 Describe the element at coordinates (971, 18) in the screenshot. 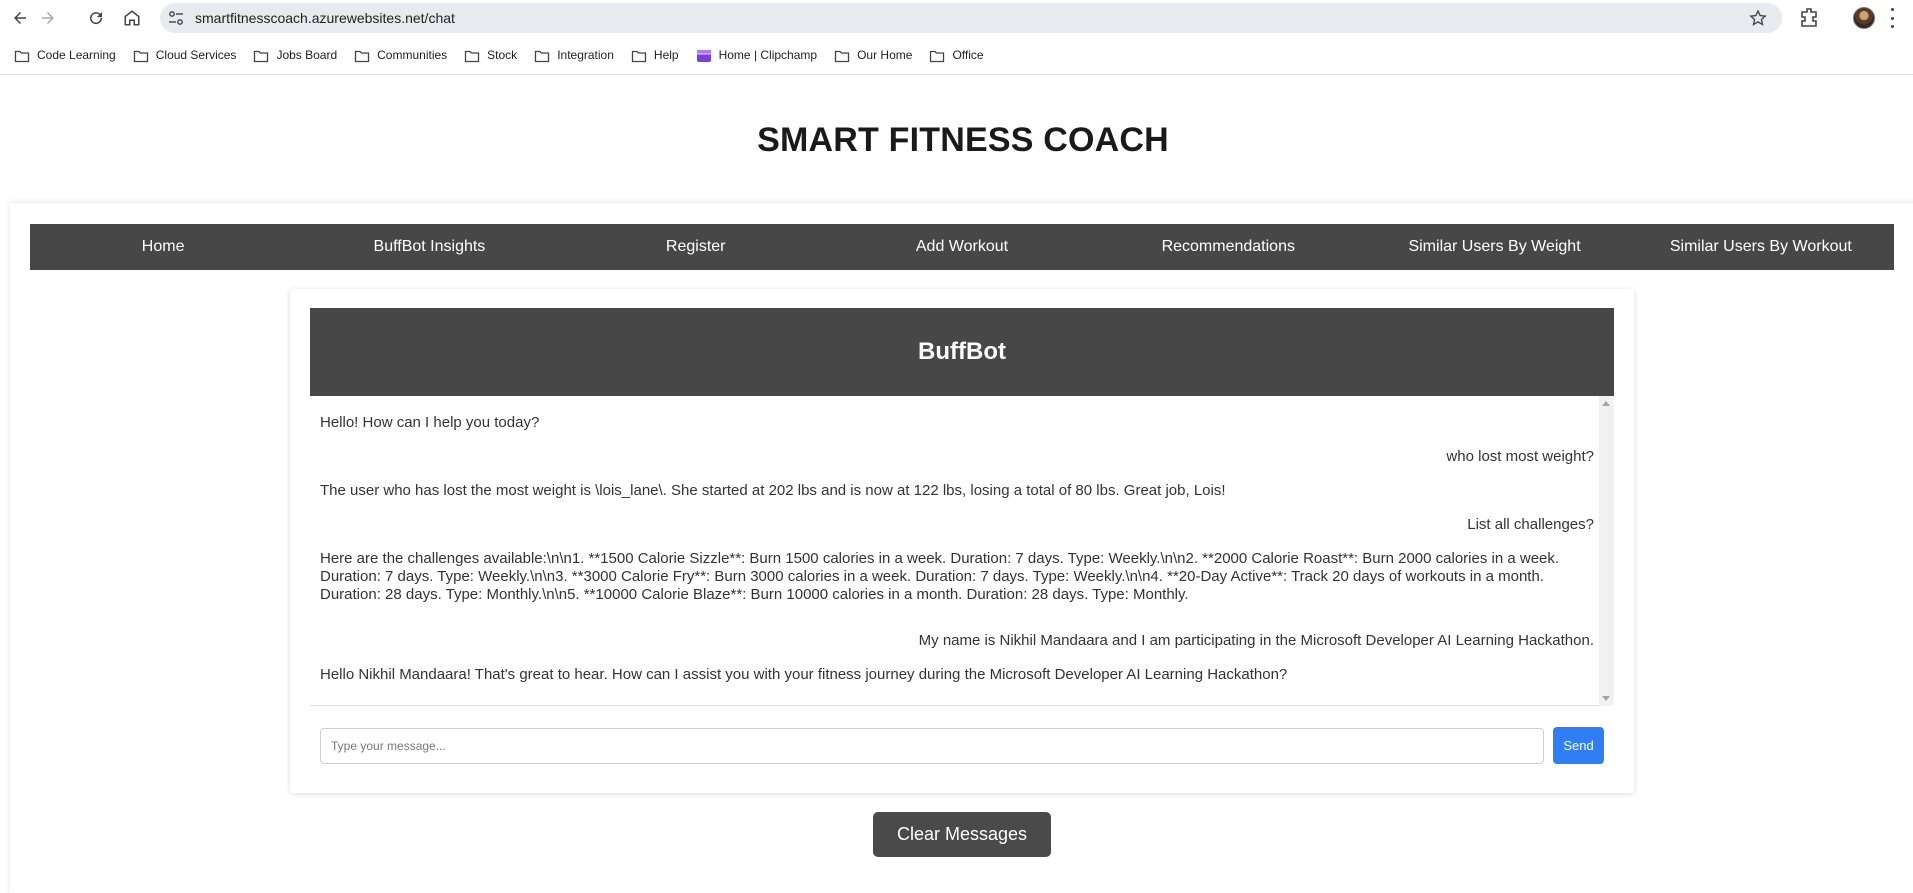

I see `address-bar: smartfitnesscoach.azurewebsites.net/chat` at that location.